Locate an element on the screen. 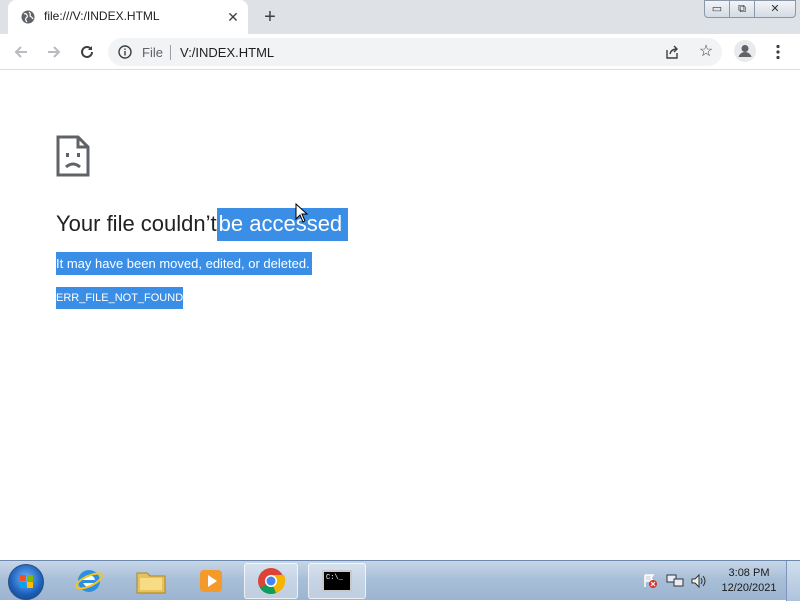  browser-tab: file:///V:/INDEX.HTML ✕ is located at coordinates (128, 17).